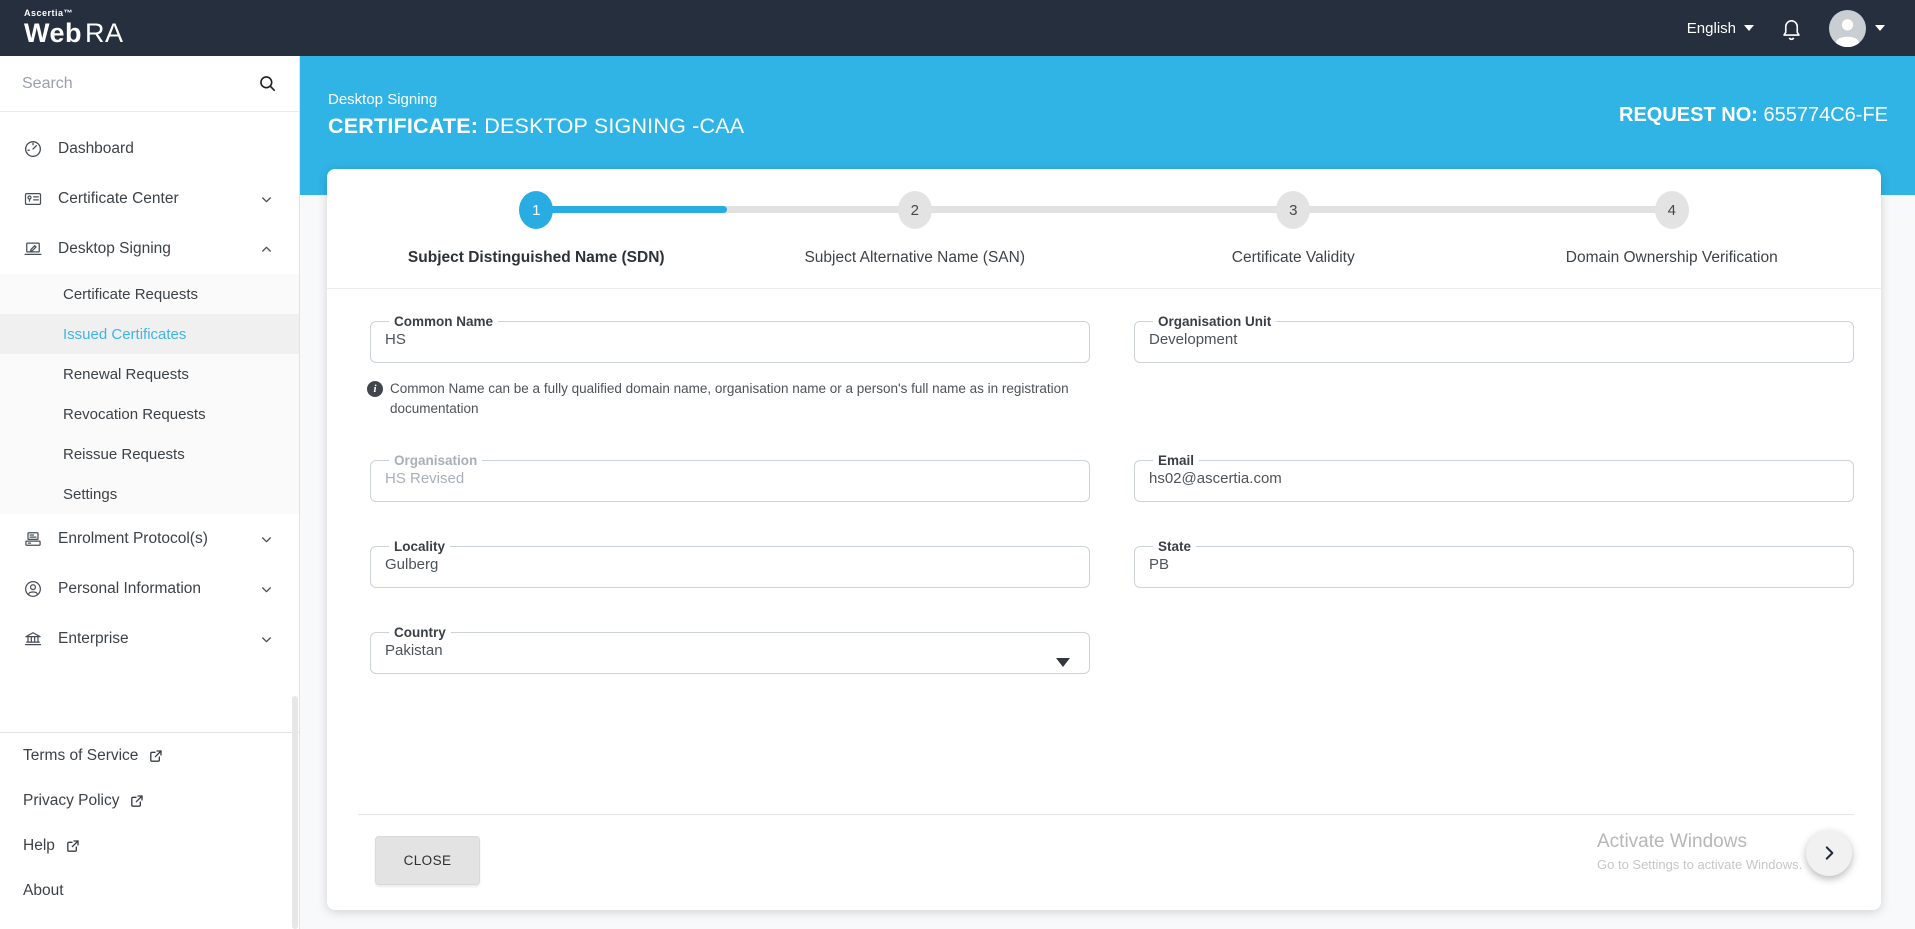  Describe the element at coordinates (93, 638) in the screenshot. I see `sidebar-item-label: Enterprise` at that location.